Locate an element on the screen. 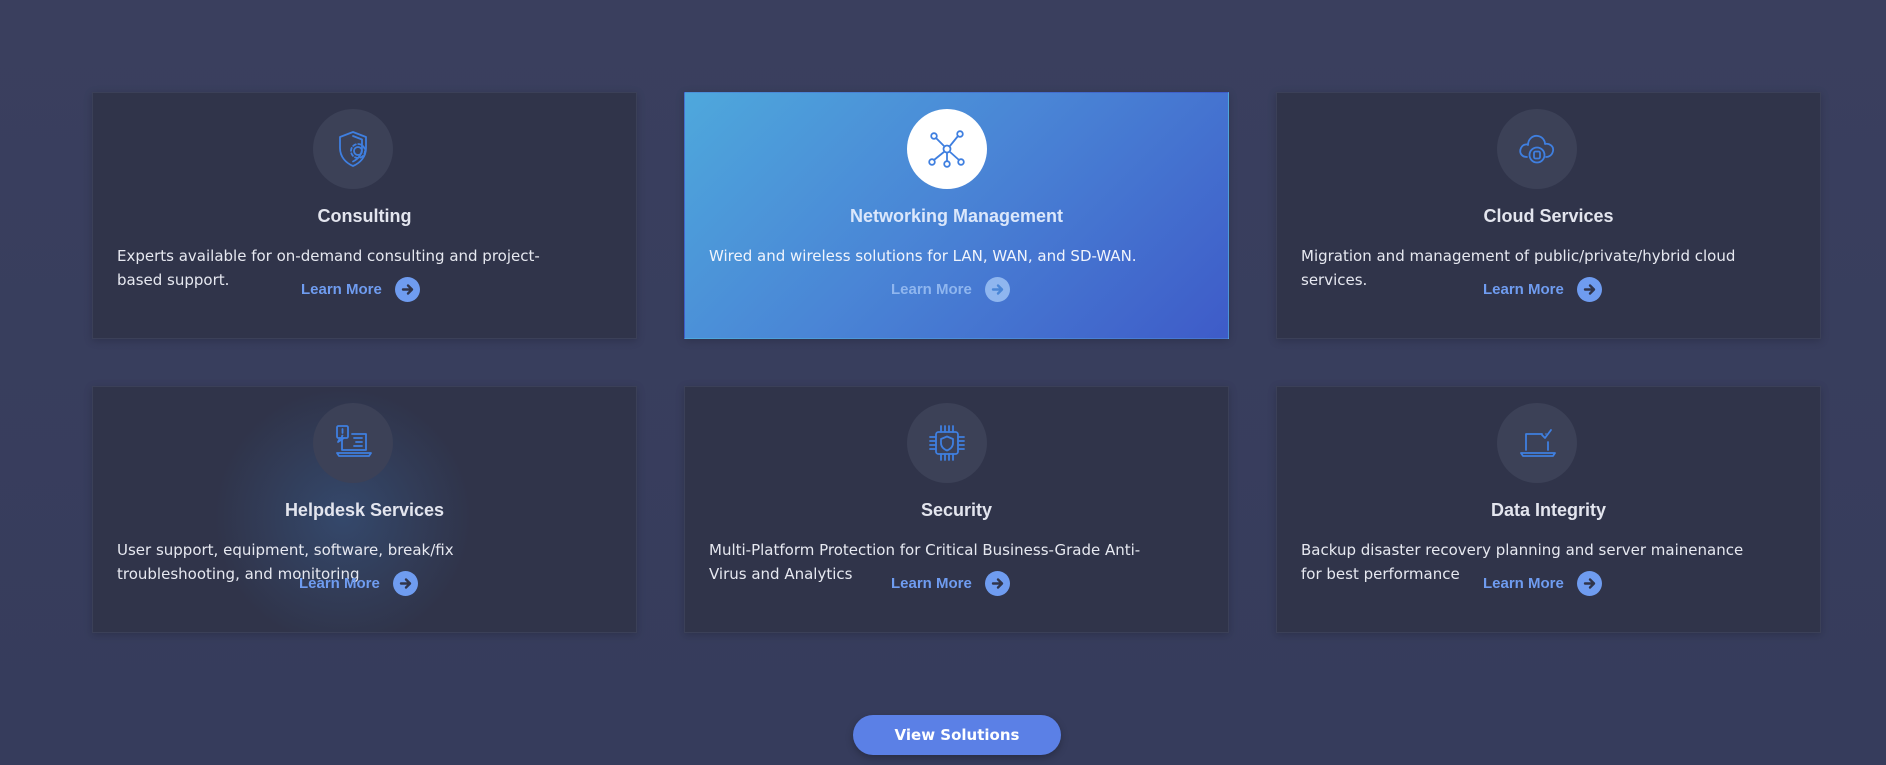  service-title: Data Integrity is located at coordinates (1548, 510).